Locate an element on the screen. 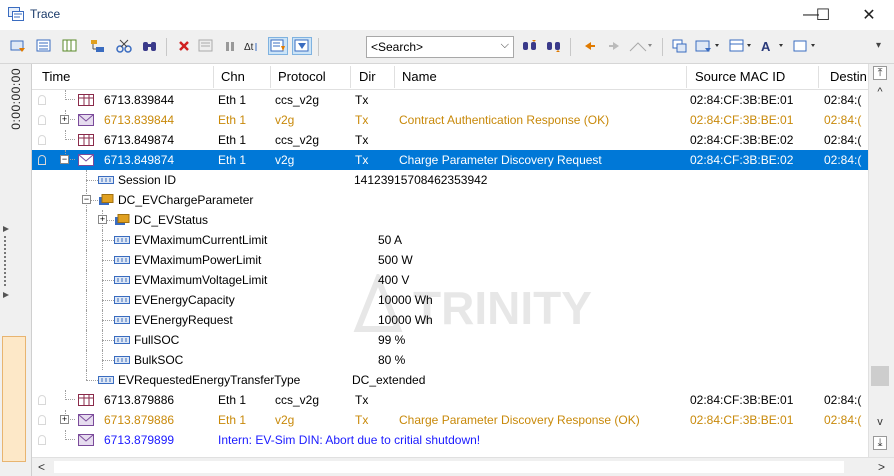 The image size is (894, 476). scroll-top-icon: ⤒ is located at coordinates (880, 73).